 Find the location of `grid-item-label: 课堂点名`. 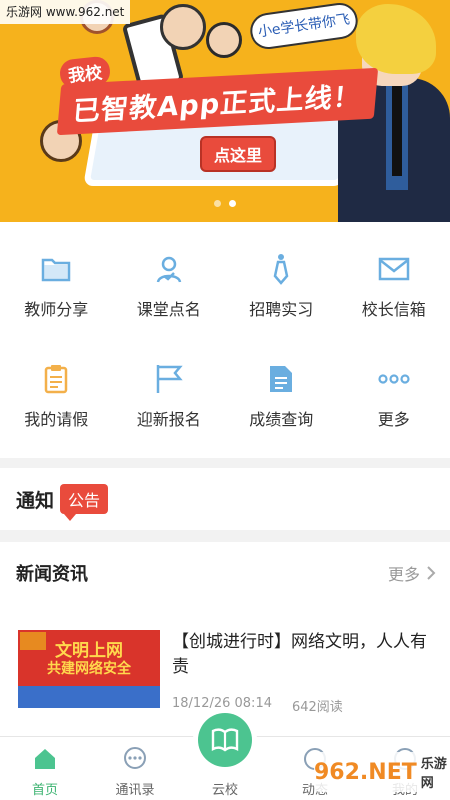

grid-item-label: 课堂点名 is located at coordinates (168, 309).